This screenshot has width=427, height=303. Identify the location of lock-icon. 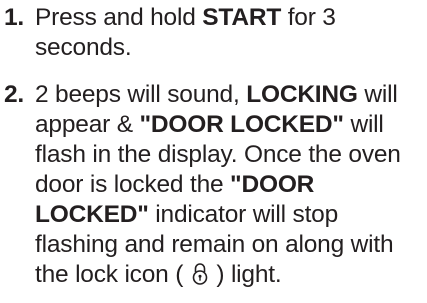
(200, 274).